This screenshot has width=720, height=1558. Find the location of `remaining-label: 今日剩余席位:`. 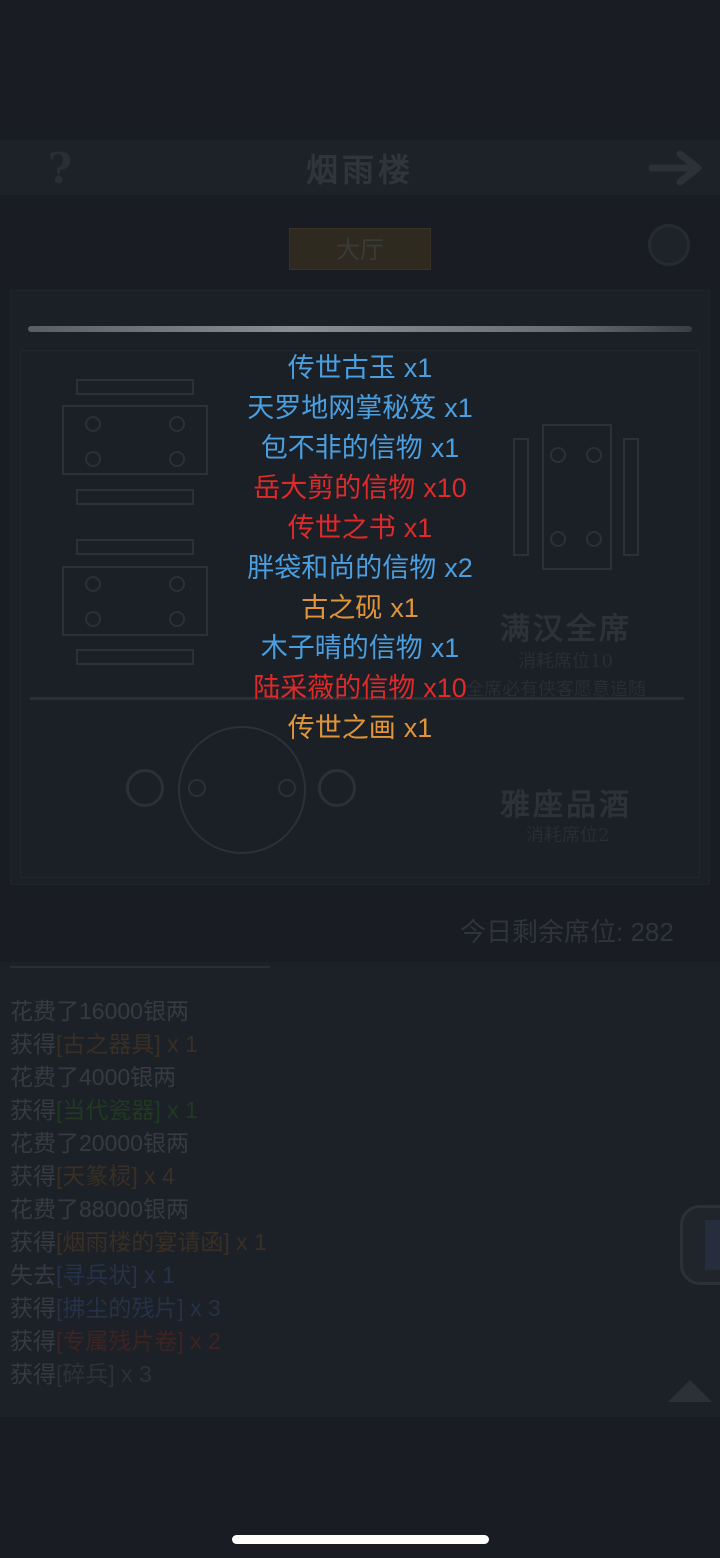

remaining-label: 今日剩余席位: is located at coordinates (542, 932).